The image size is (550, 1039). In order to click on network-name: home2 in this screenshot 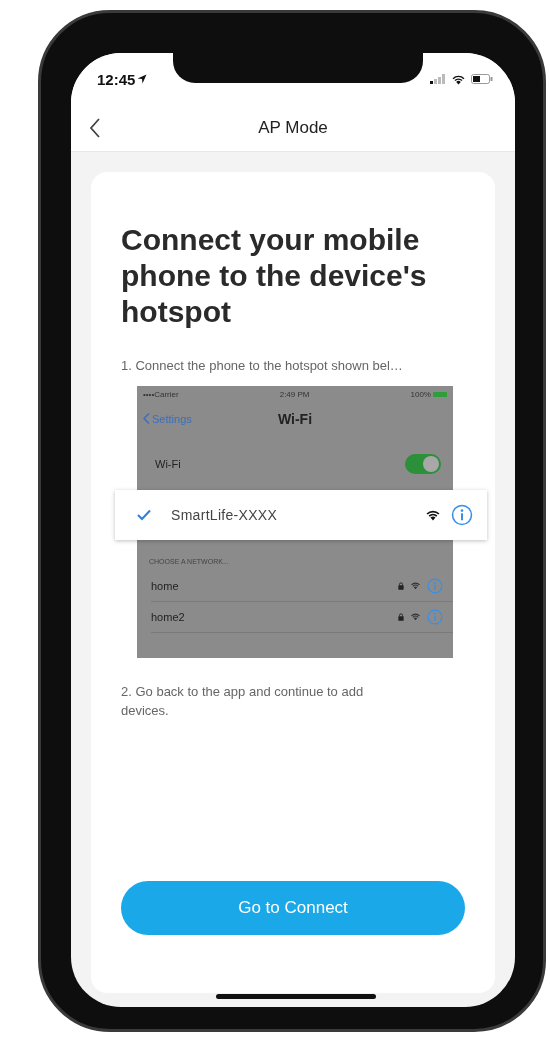, I will do `click(168, 616)`.